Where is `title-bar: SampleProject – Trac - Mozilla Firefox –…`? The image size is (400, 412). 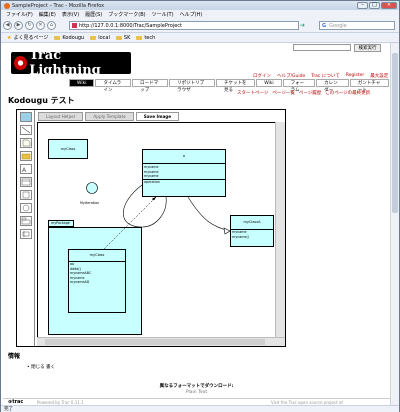
title-bar: SampleProject – Trac - Mozilla Firefox –… is located at coordinates (200, 5).